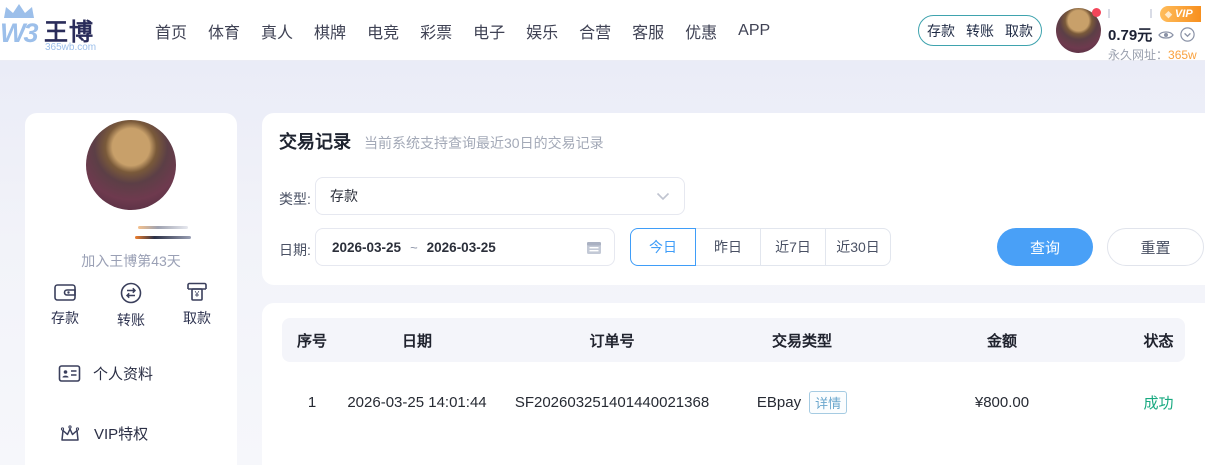 This screenshot has height=465, width=1205. Describe the element at coordinates (224, 31) in the screenshot. I see `nav-item-sports: 体育` at that location.